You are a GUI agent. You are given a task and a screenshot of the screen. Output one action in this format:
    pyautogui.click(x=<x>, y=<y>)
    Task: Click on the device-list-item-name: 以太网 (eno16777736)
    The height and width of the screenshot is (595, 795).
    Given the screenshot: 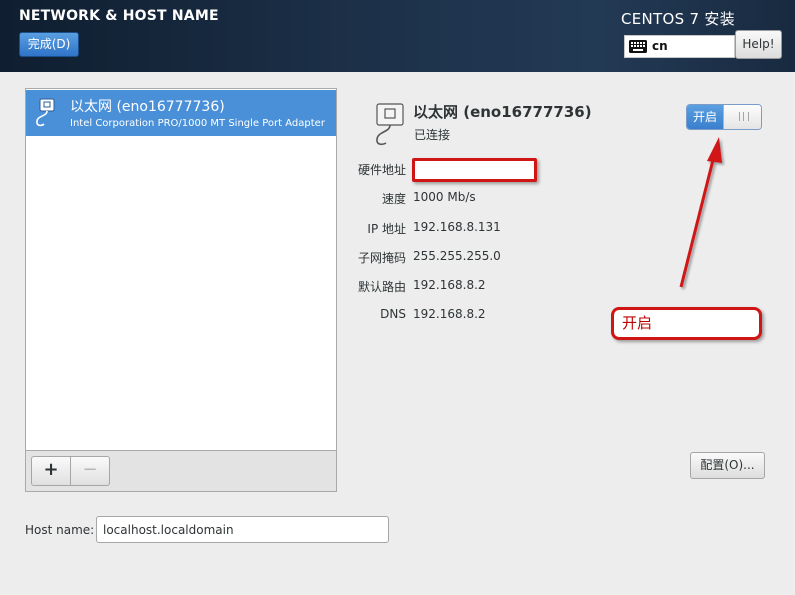 What is the action you would take?
    pyautogui.click(x=147, y=107)
    